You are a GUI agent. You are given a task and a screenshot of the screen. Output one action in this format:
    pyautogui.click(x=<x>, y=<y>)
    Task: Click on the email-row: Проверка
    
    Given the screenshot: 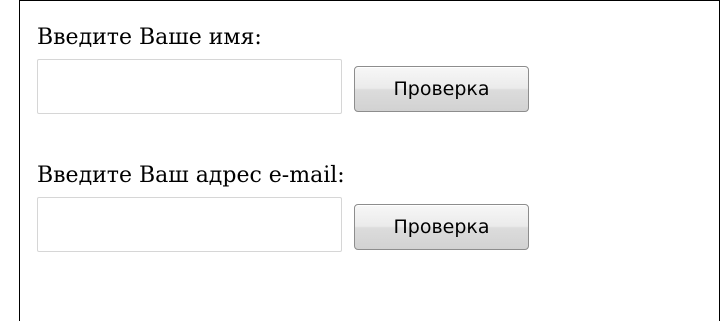 What is the action you would take?
    pyautogui.click(x=283, y=224)
    